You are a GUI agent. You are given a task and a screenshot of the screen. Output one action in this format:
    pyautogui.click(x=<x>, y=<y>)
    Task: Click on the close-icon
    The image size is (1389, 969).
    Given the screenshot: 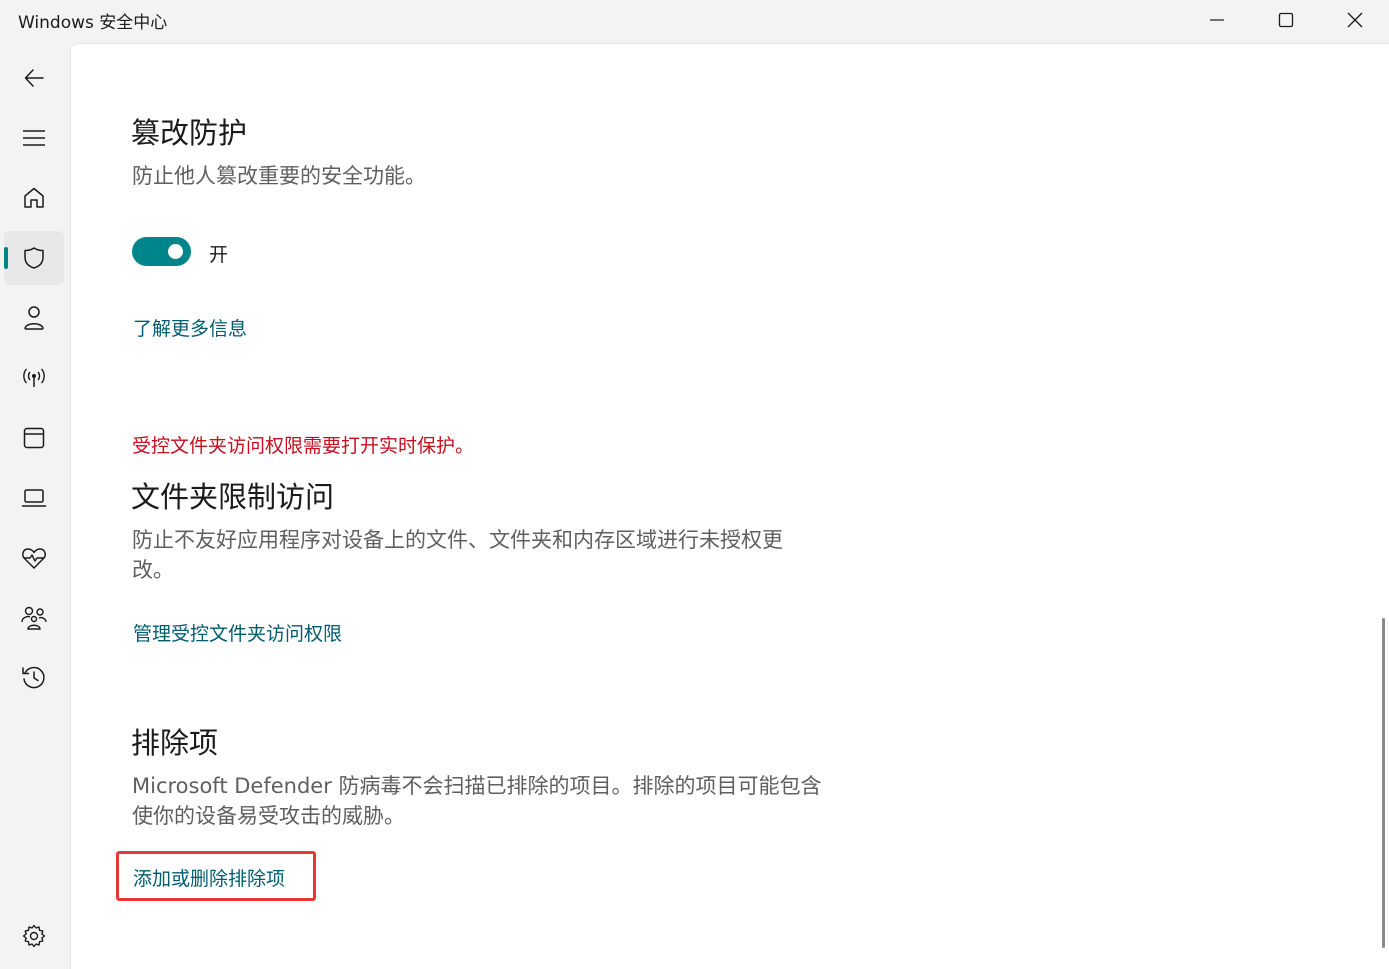 What is the action you would take?
    pyautogui.click(x=1355, y=20)
    